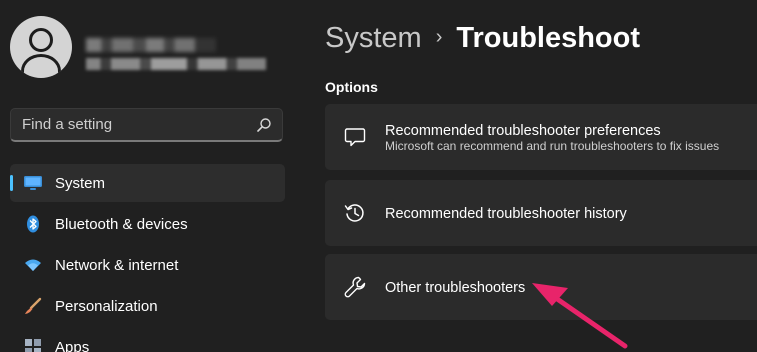 The height and width of the screenshot is (352, 757). What do you see at coordinates (33, 224) in the screenshot?
I see `bluetooth-icon` at bounding box center [33, 224].